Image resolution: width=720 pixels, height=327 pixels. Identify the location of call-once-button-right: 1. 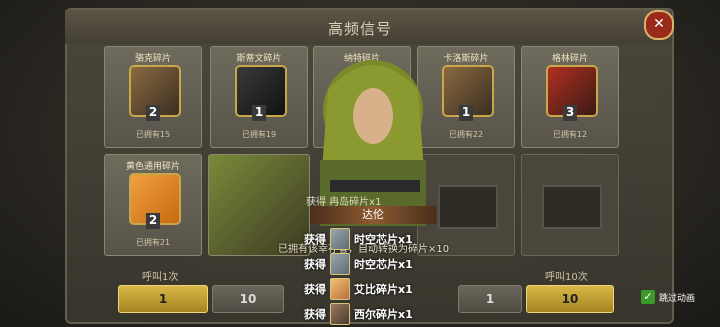
(490, 299).